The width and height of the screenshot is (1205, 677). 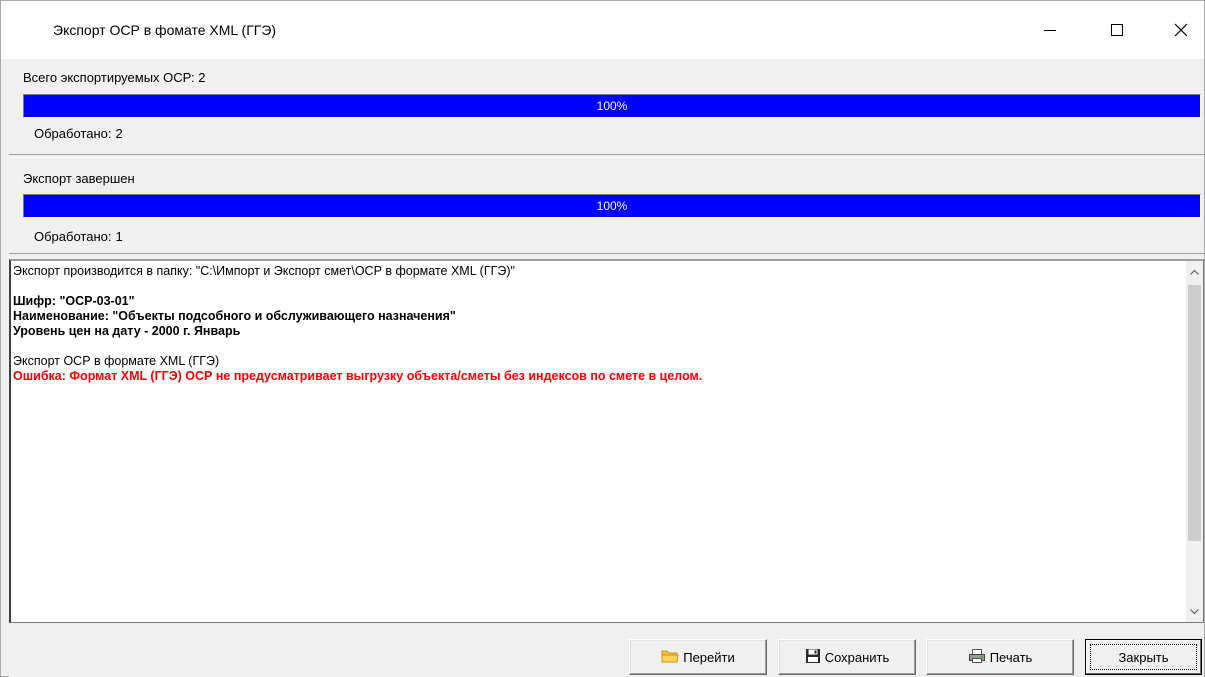 I want to click on current-progress-panel: Экспорт завершен 100% Обработано: 1, so click(x=606, y=205).